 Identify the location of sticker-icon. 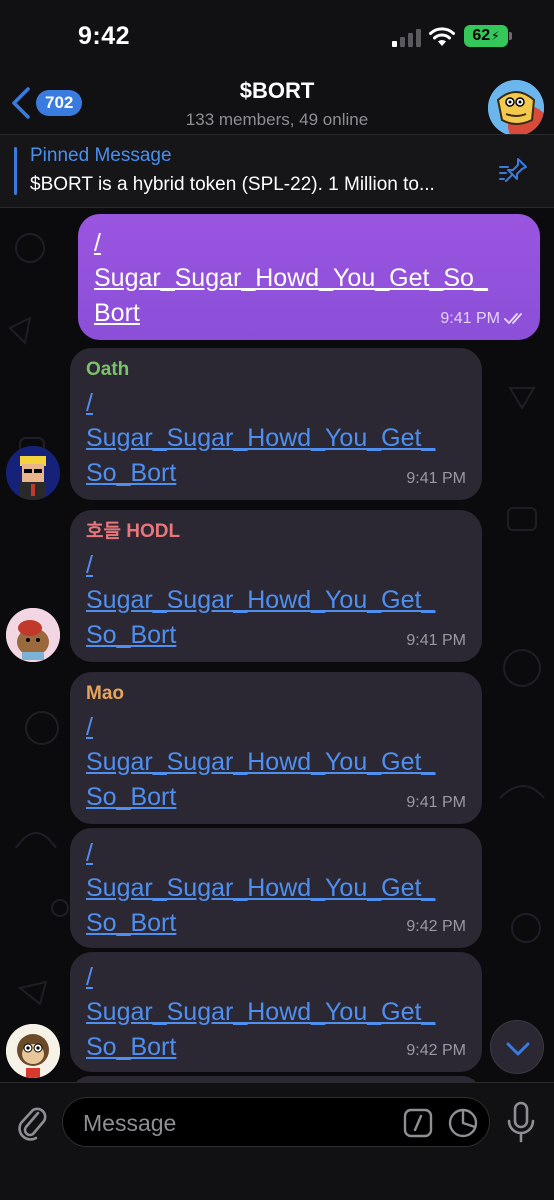
(463, 1123).